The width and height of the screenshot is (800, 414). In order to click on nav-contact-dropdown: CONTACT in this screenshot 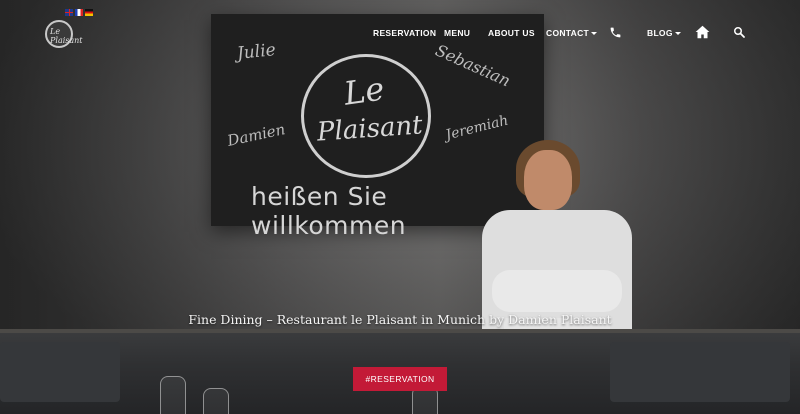, I will do `click(572, 33)`.